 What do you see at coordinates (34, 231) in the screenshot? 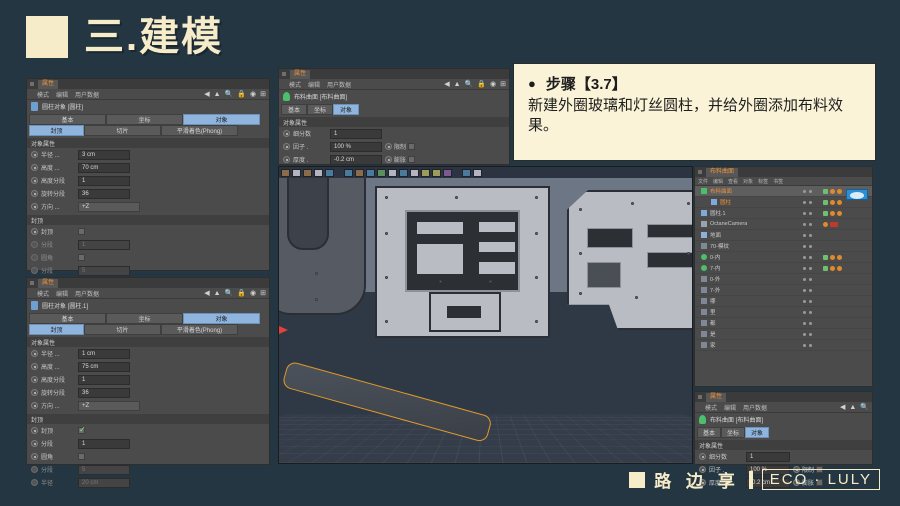
I see `cap-knob-icon` at bounding box center [34, 231].